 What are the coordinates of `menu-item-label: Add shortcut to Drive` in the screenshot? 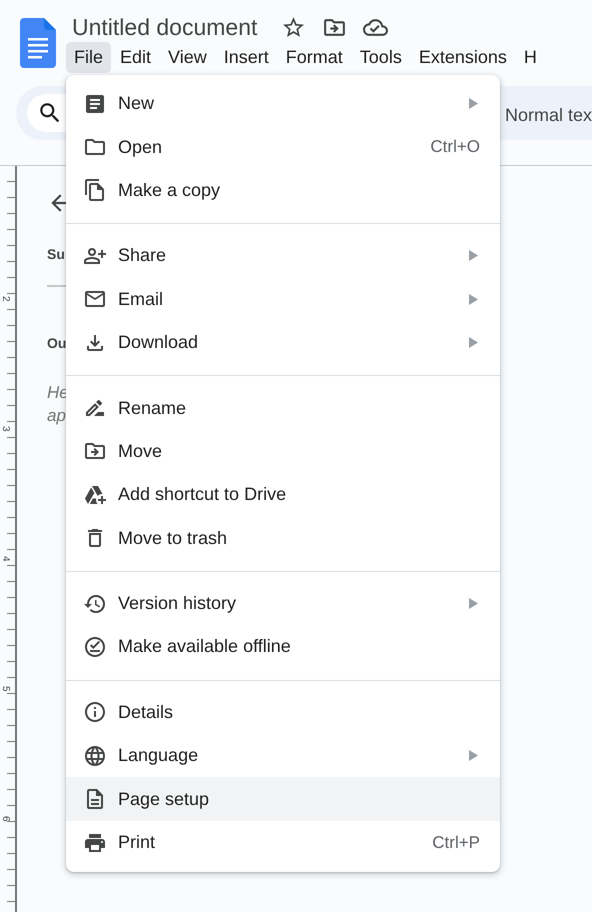 It's located at (202, 495).